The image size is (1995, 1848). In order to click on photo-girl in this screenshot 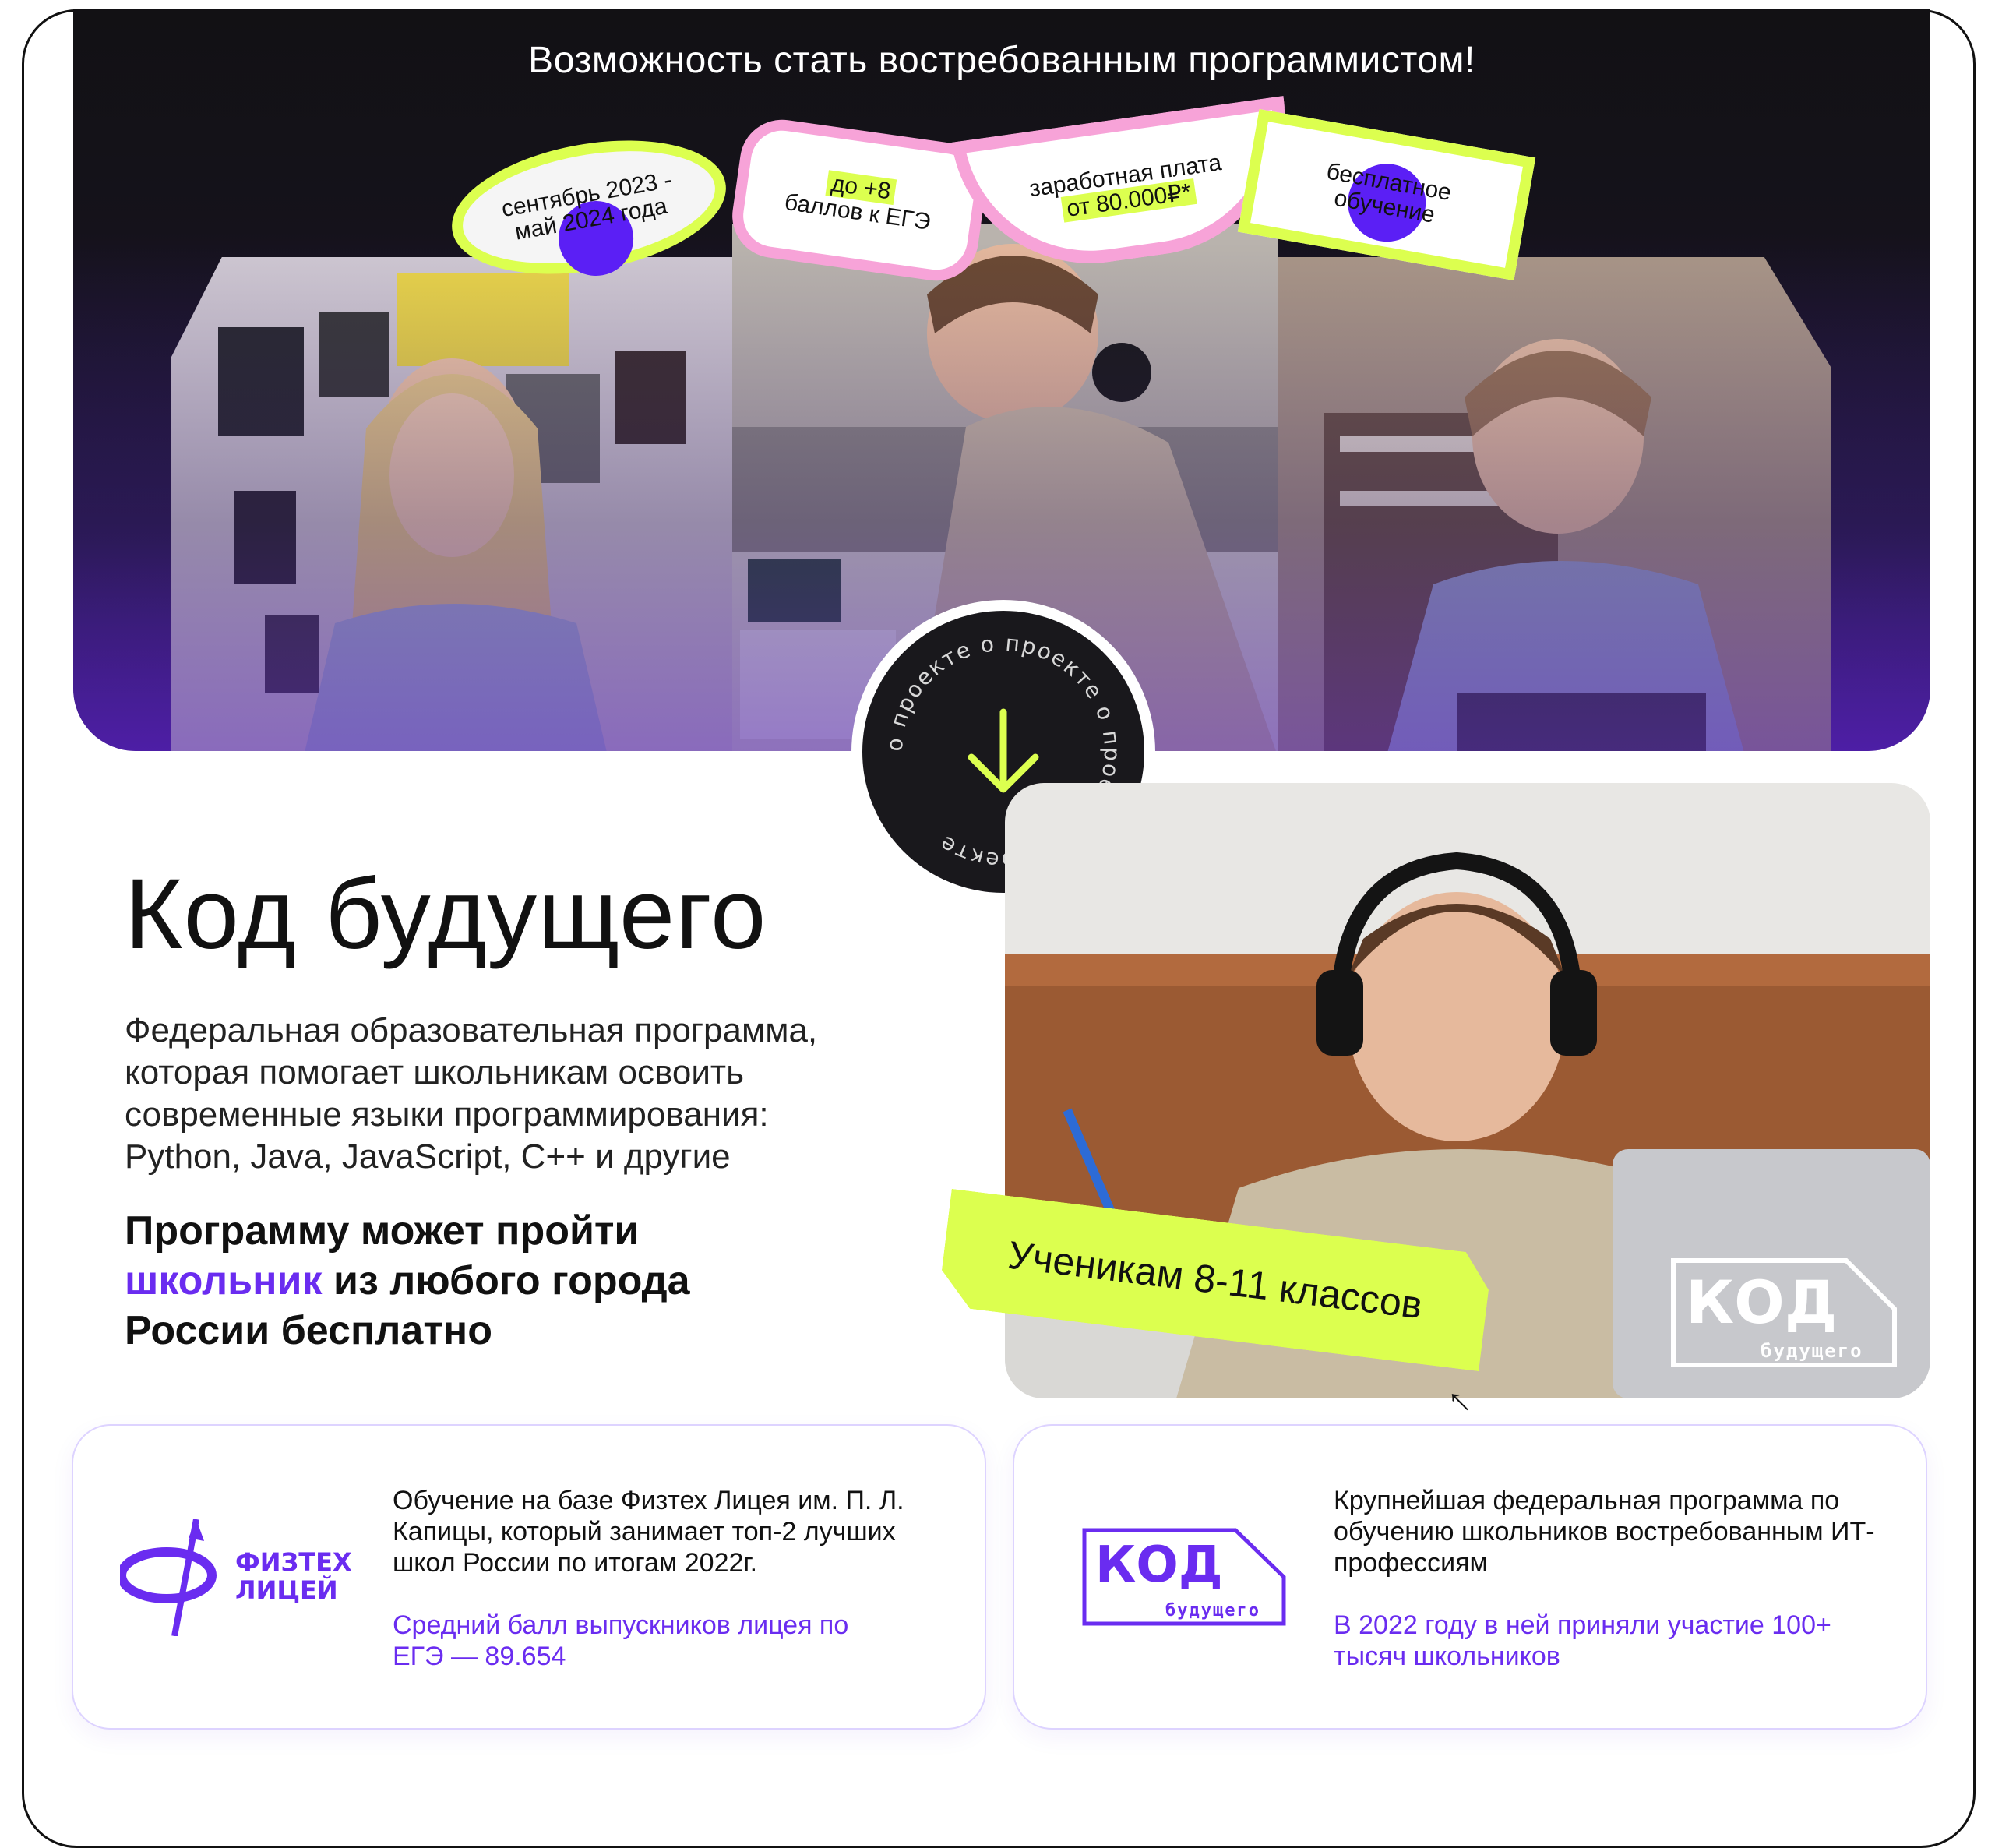, I will do `click(451, 504)`.